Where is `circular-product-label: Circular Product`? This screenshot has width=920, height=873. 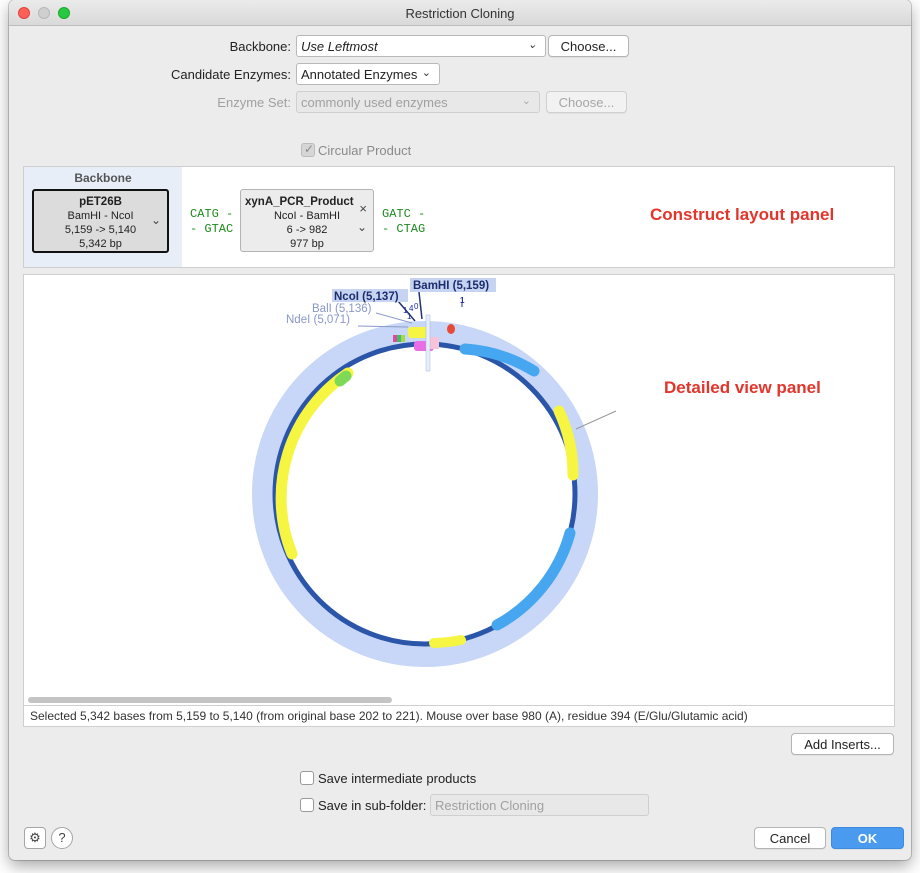 circular-product-label: Circular Product is located at coordinates (365, 150).